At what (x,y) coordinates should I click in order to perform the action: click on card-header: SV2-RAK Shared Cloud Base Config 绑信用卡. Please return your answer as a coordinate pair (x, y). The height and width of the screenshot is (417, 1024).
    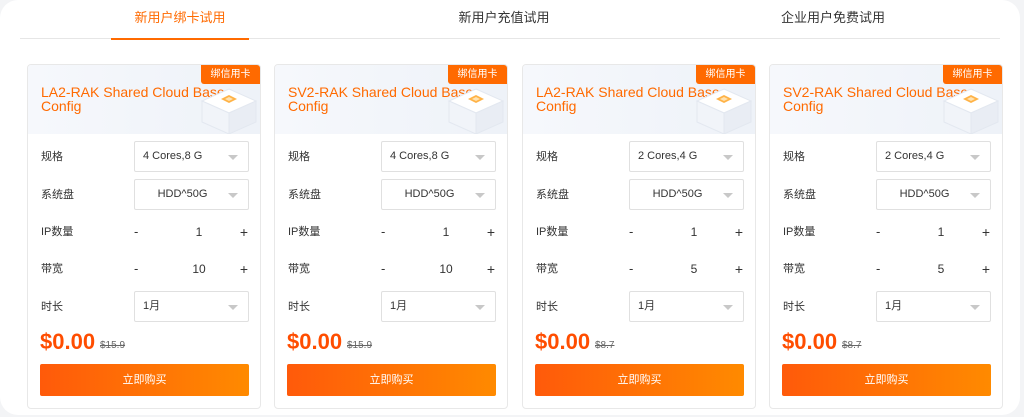
    Looking at the image, I should click on (886, 100).